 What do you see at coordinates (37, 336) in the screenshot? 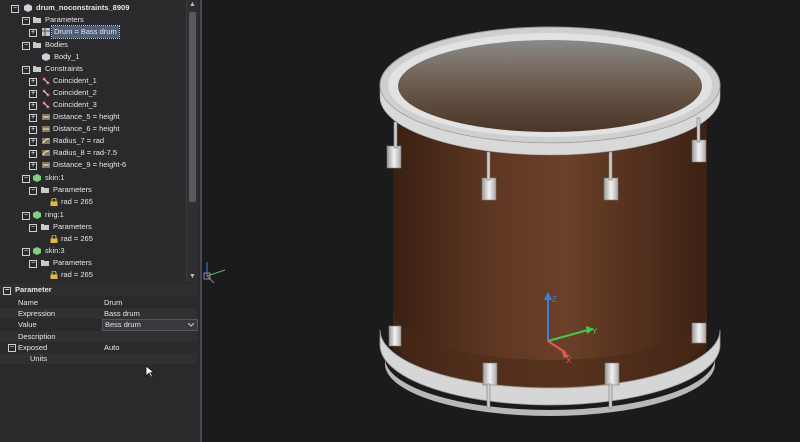
I see `property-key: Description` at bounding box center [37, 336].